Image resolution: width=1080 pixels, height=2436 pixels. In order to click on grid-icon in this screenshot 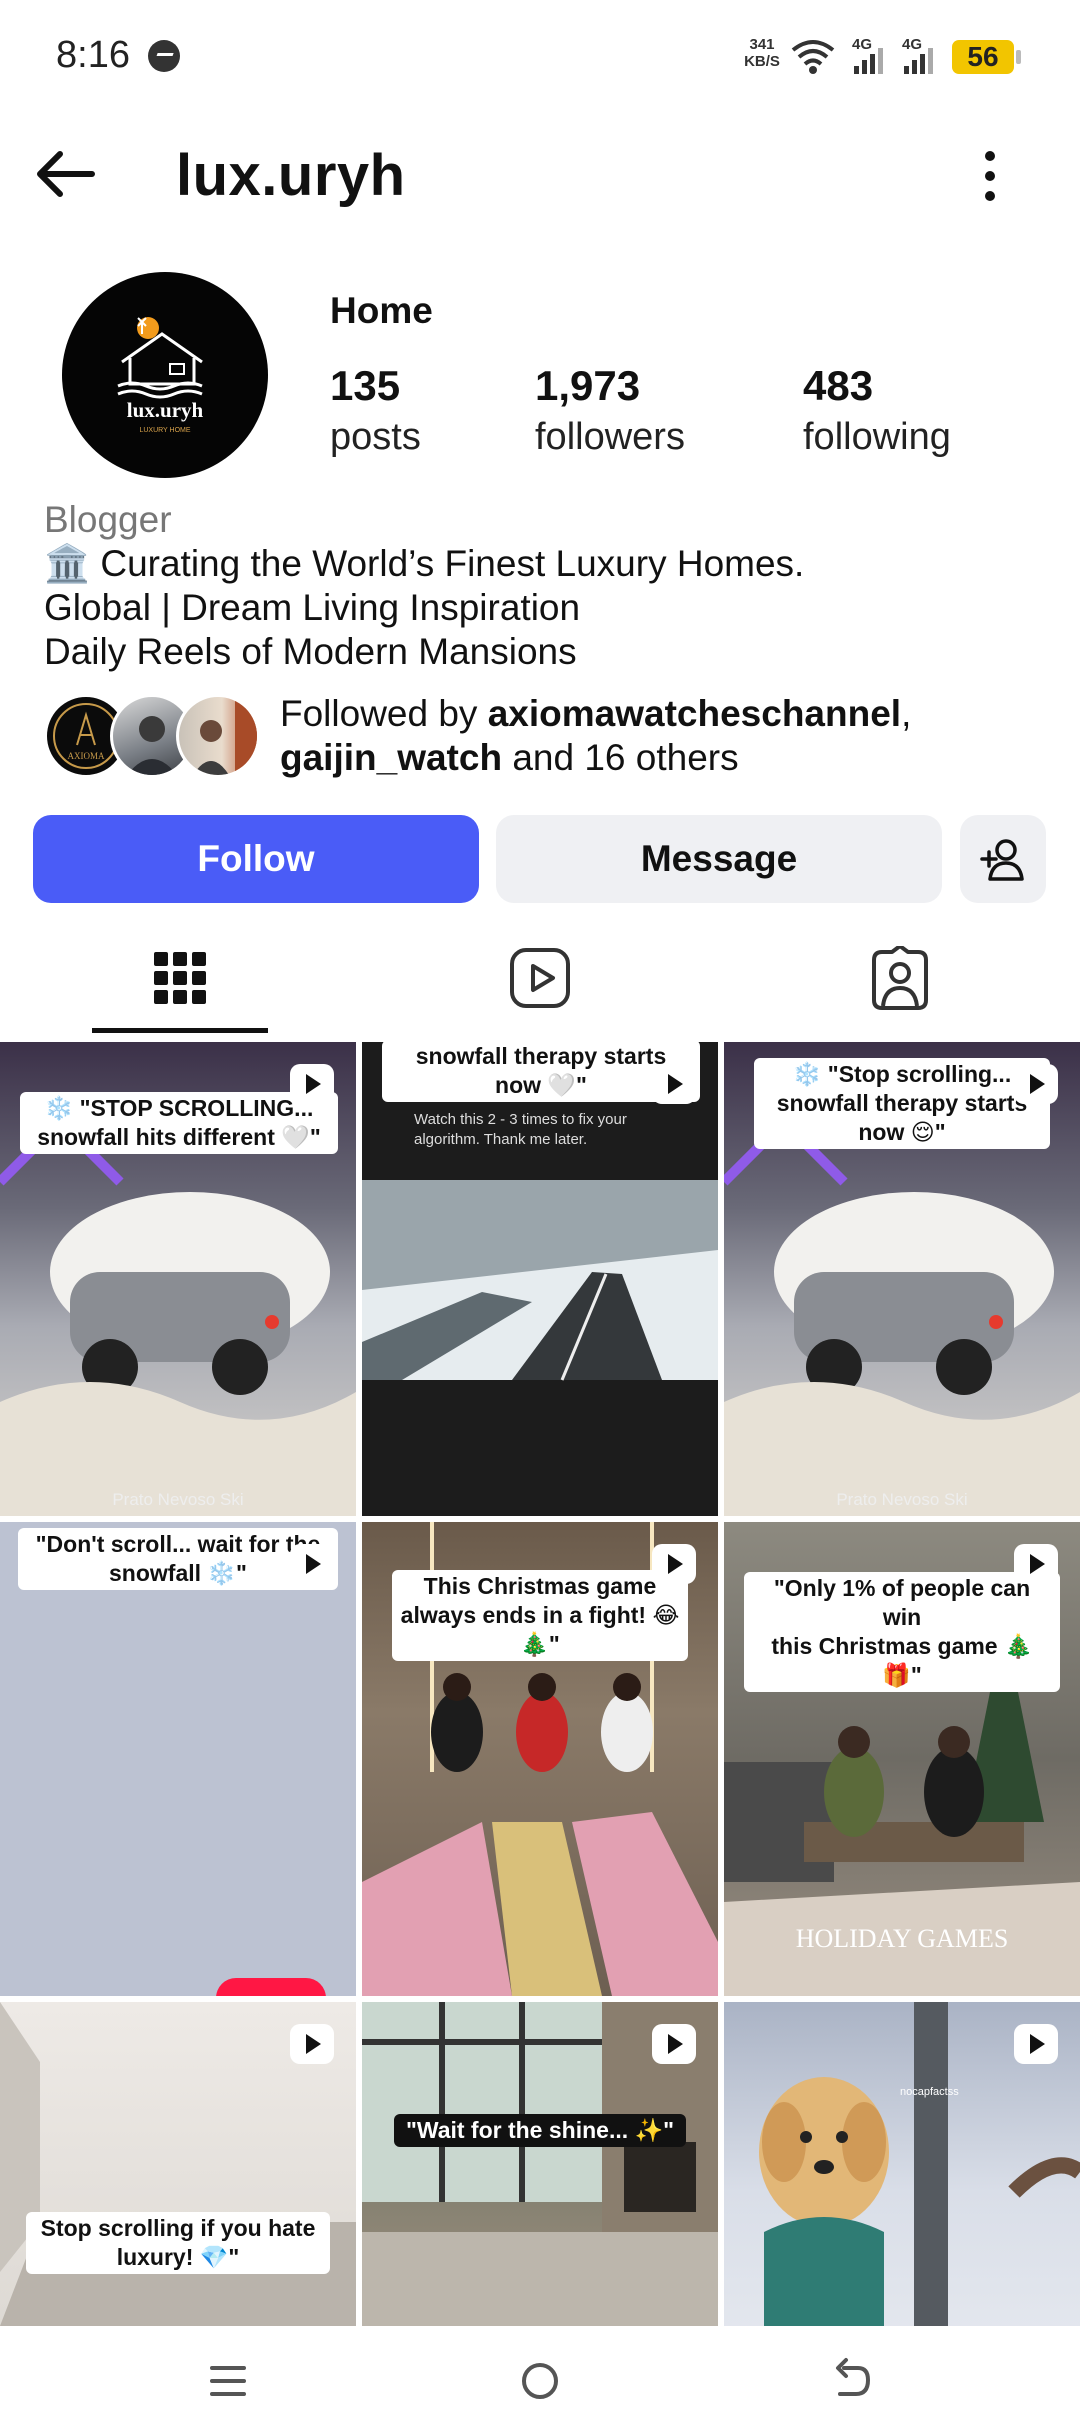, I will do `click(180, 978)`.